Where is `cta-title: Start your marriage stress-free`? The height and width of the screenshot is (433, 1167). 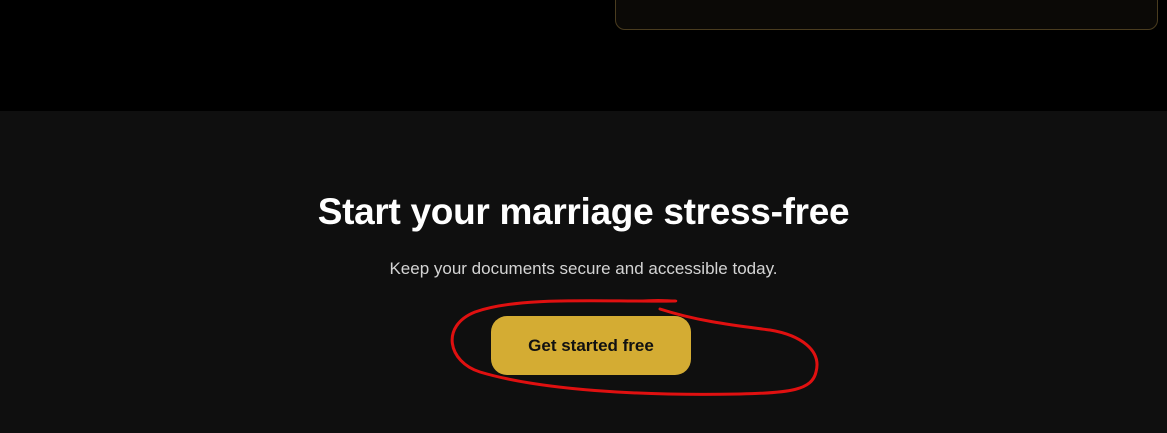 cta-title: Start your marriage stress-free is located at coordinates (583, 211).